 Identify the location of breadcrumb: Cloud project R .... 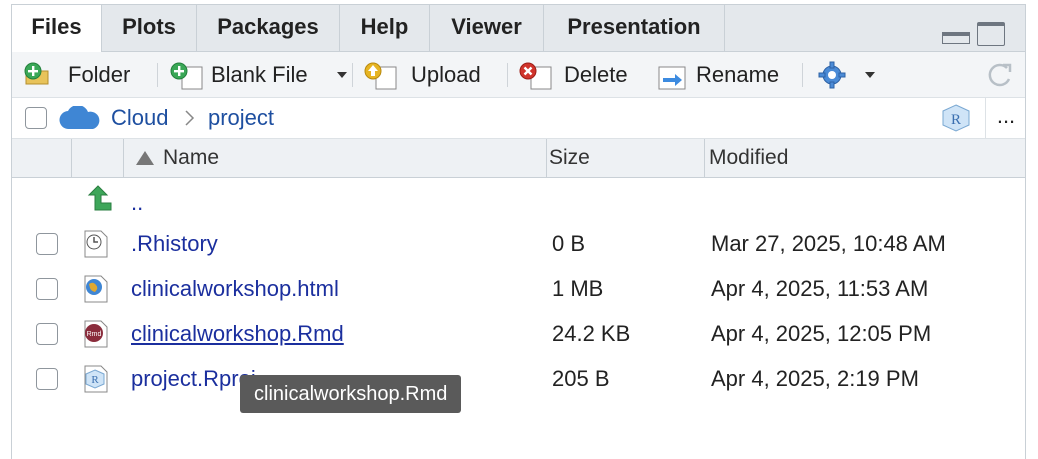
(518, 118).